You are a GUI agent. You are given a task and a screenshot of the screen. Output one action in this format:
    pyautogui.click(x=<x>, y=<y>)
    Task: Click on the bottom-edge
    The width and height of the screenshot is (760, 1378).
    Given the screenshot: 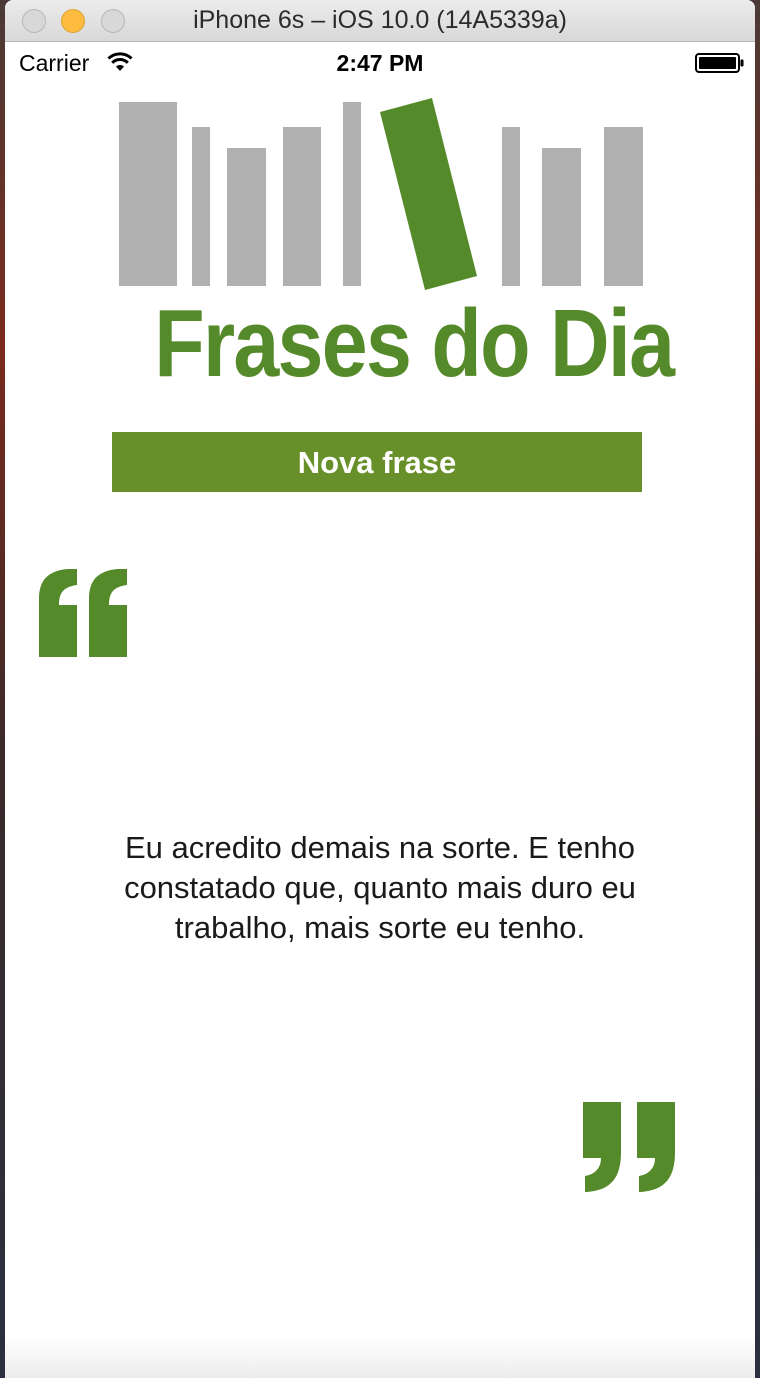 What is the action you would take?
    pyautogui.click(x=380, y=1358)
    